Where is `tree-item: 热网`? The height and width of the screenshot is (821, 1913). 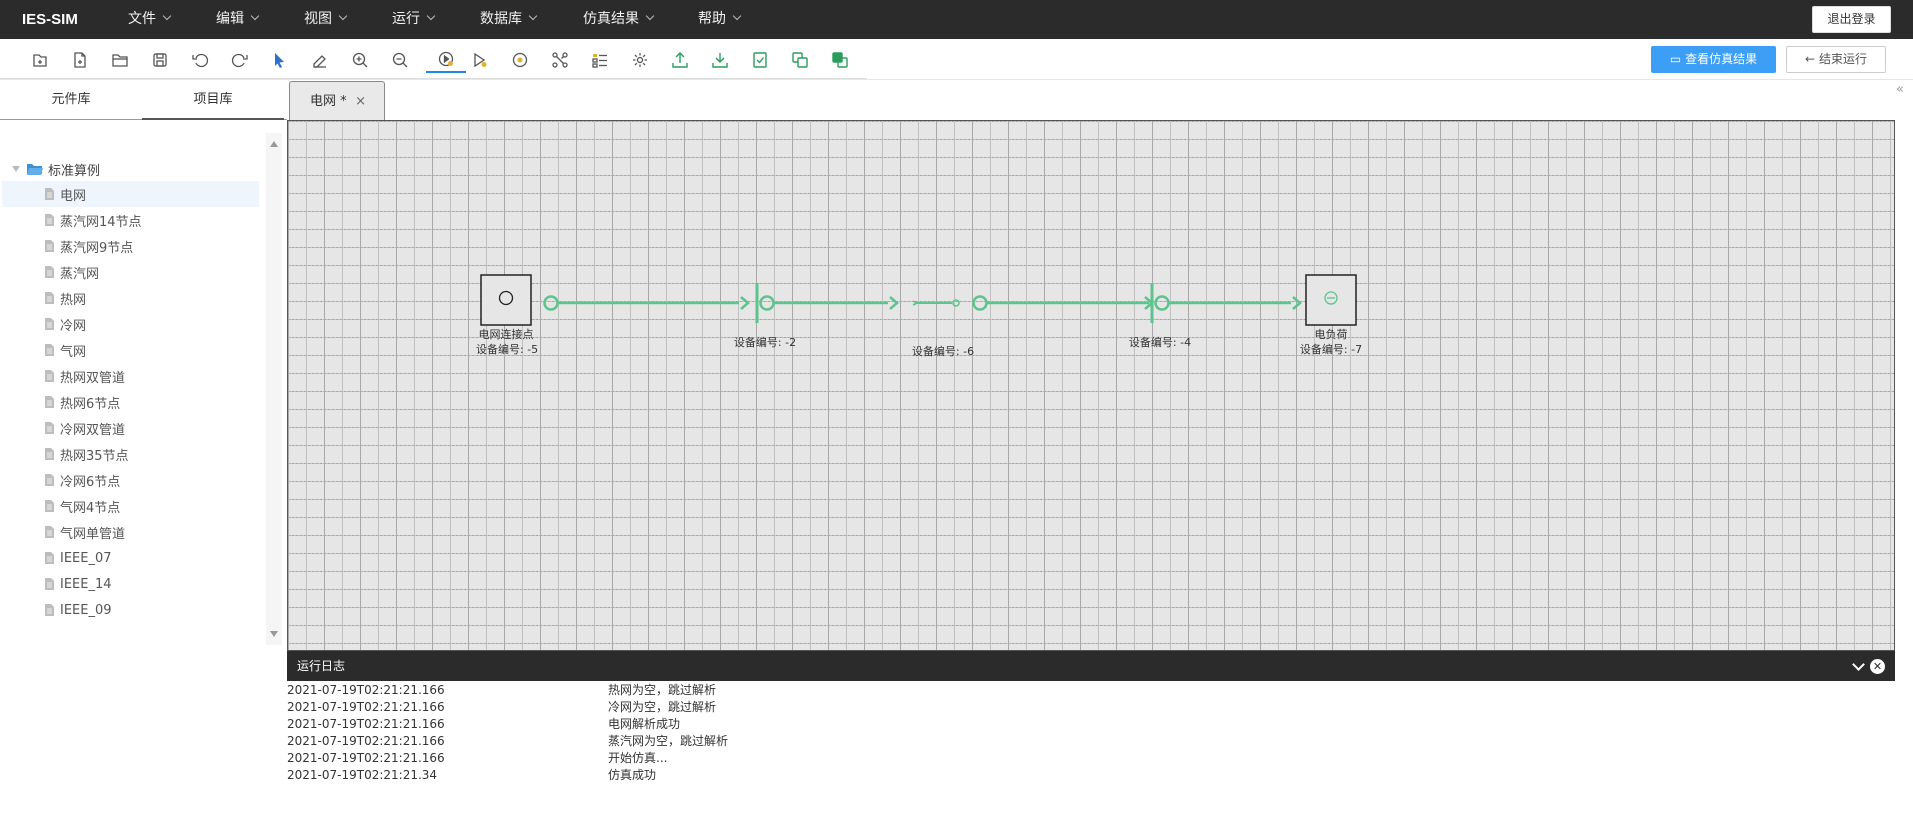 tree-item: 热网 is located at coordinates (130, 298).